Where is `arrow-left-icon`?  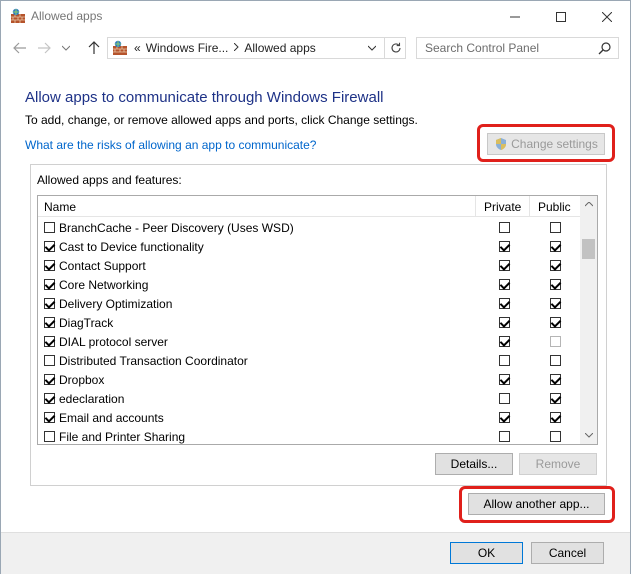 arrow-left-icon is located at coordinates (19, 48).